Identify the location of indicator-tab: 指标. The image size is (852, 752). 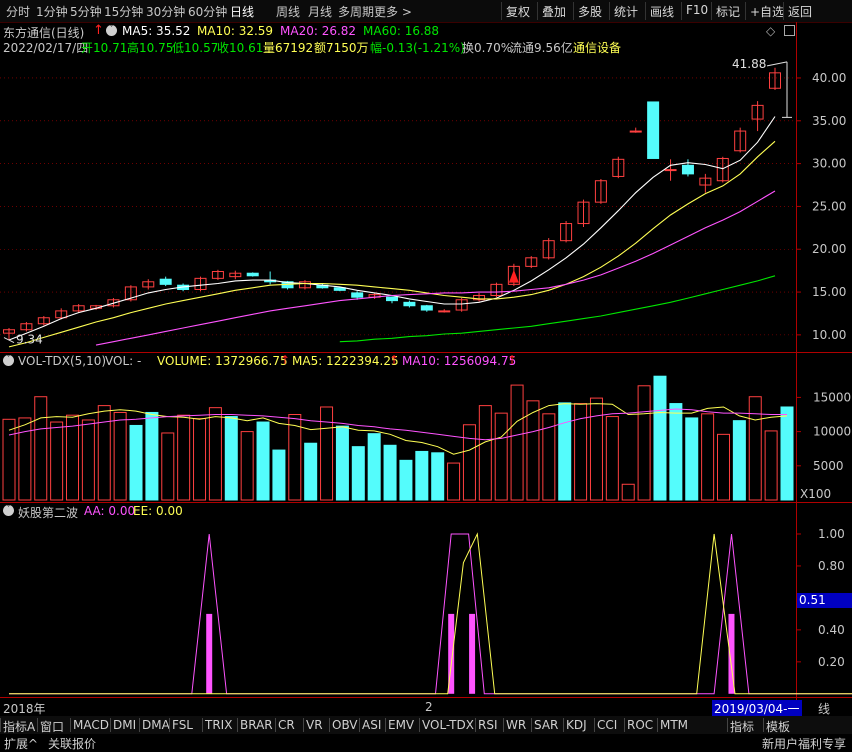
(742, 726).